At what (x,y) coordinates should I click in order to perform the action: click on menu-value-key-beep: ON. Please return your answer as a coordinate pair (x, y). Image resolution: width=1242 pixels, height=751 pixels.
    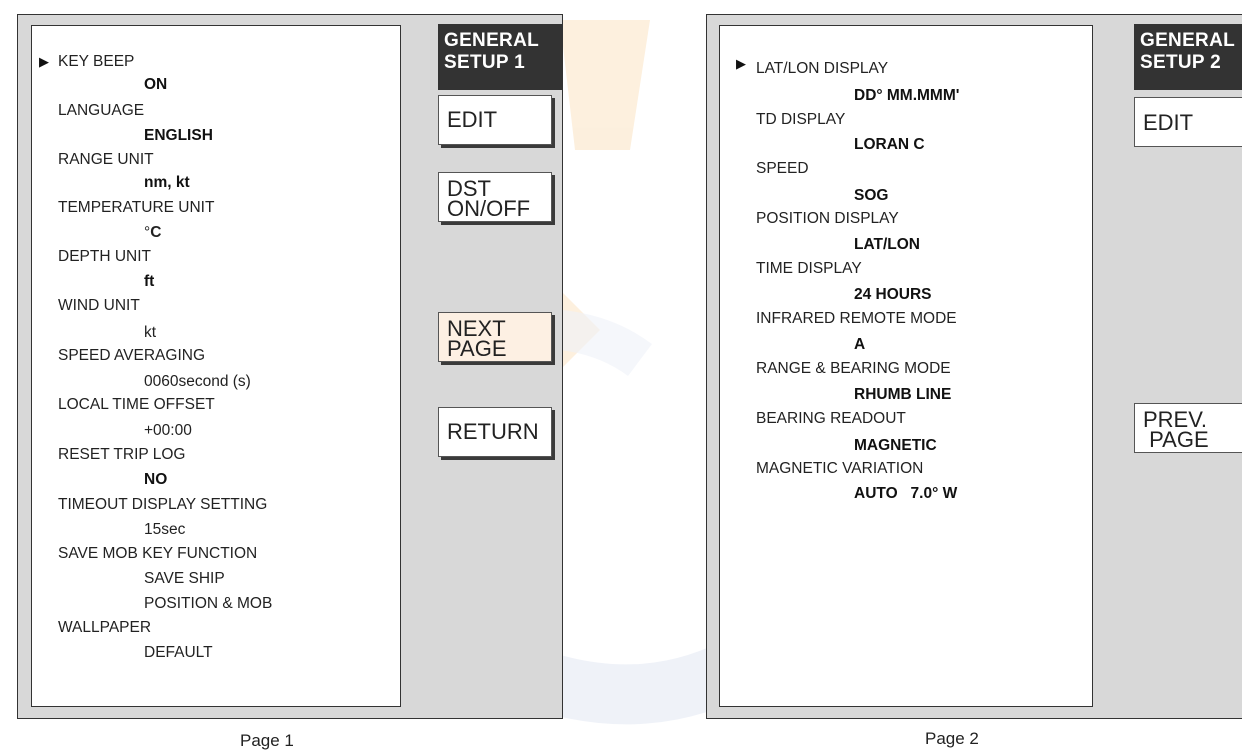
    Looking at the image, I should click on (156, 84).